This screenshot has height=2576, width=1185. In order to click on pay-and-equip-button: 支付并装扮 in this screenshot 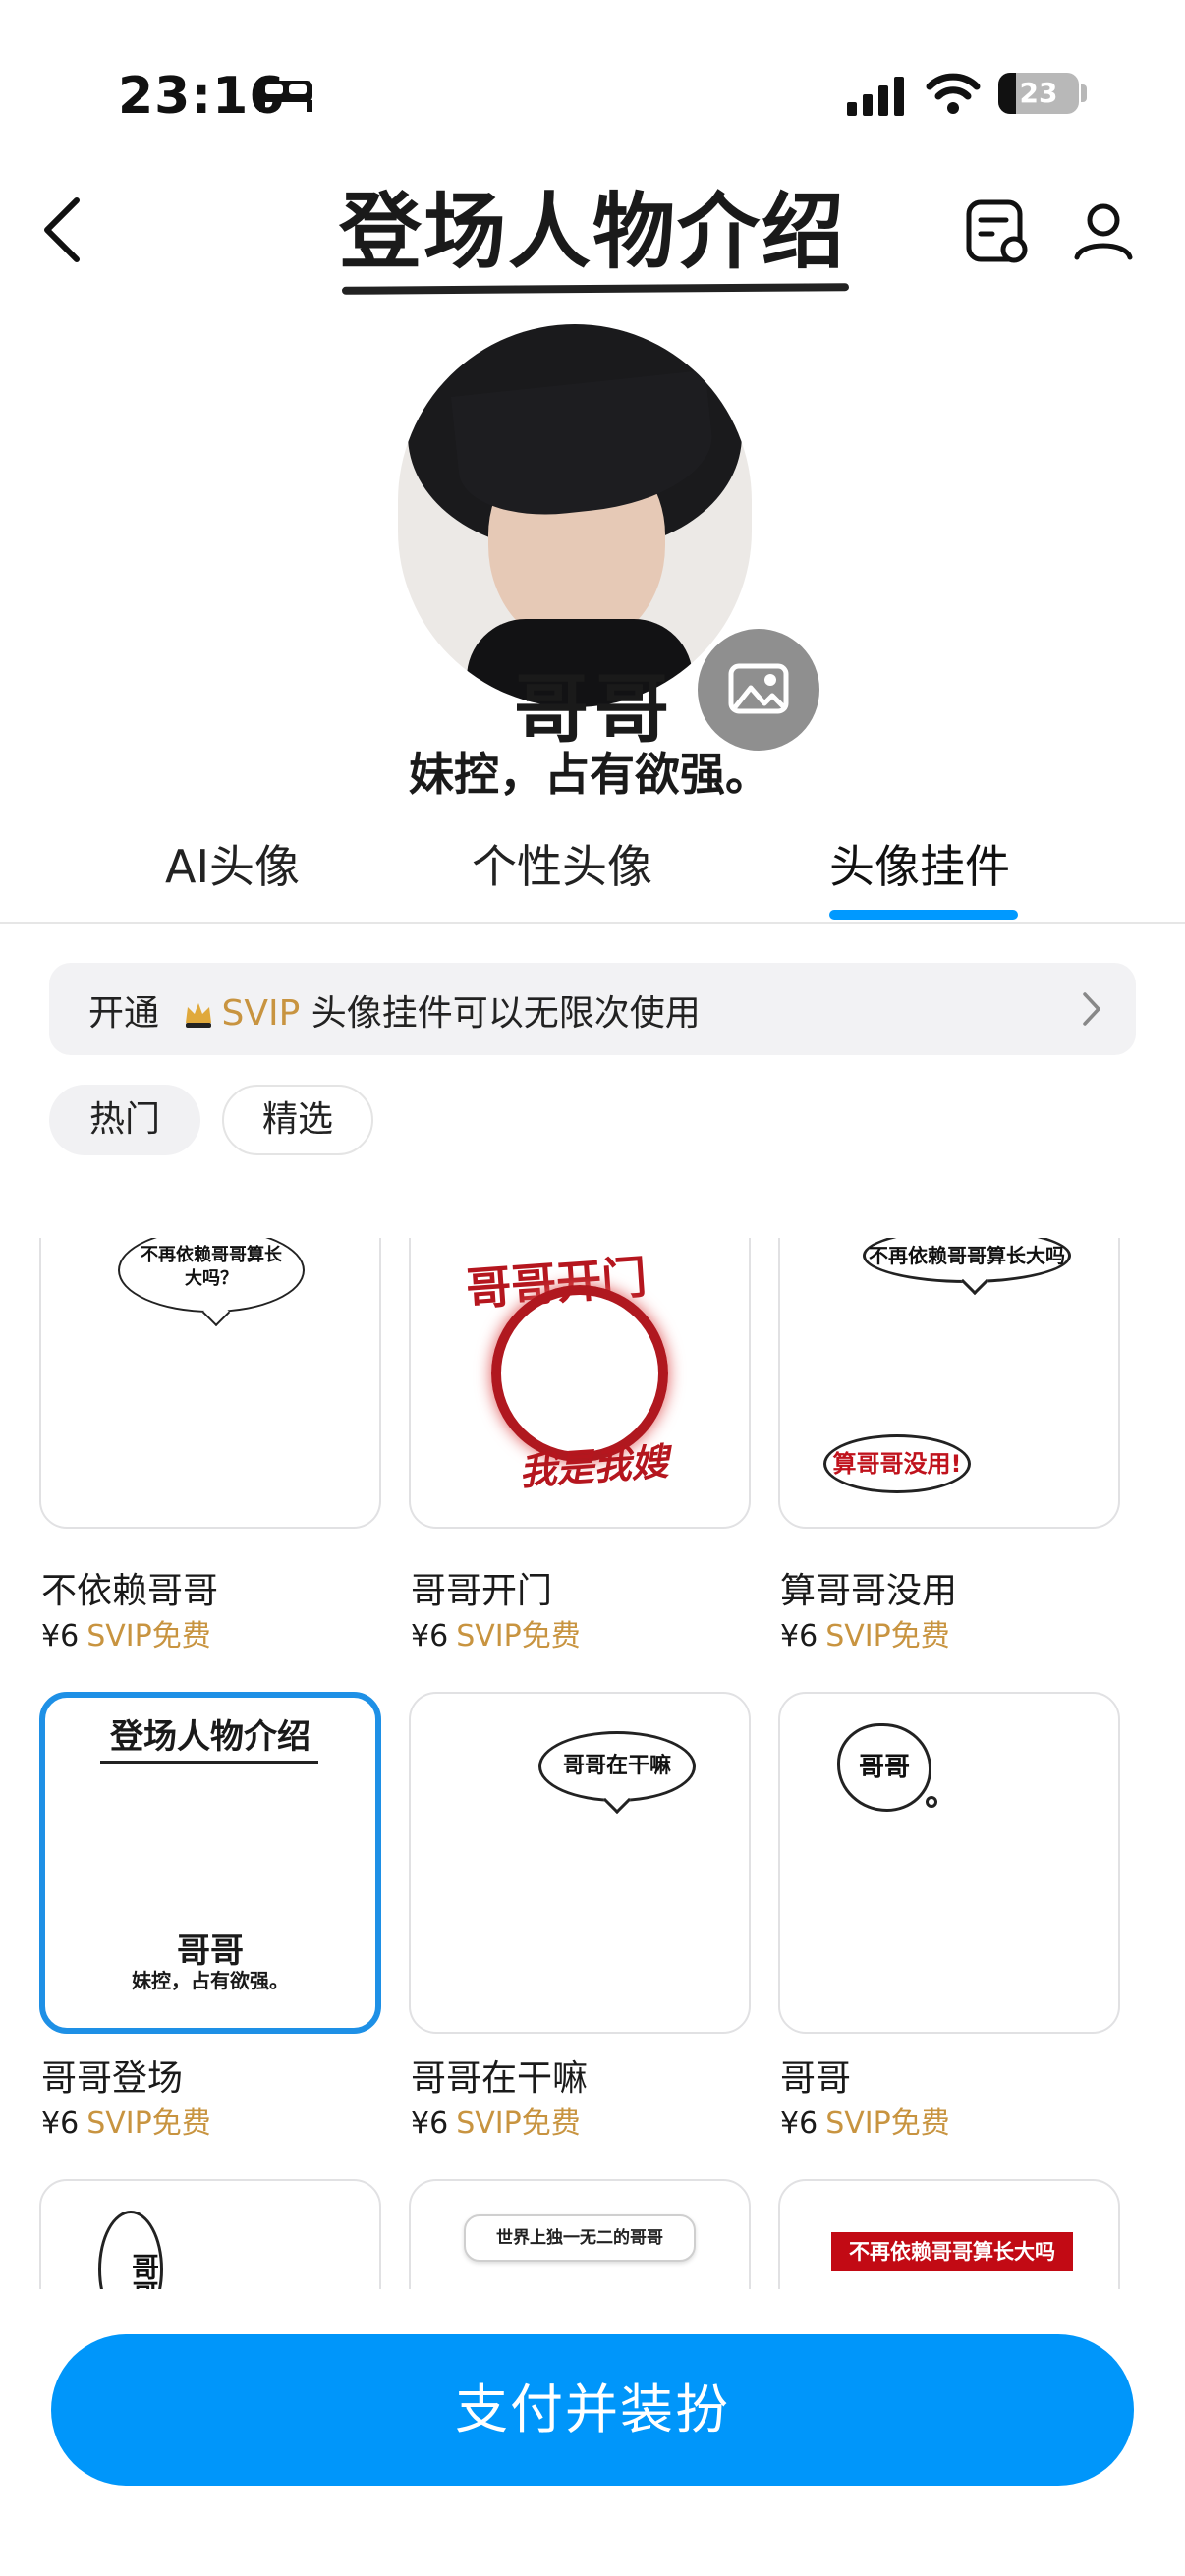, I will do `click(592, 2410)`.